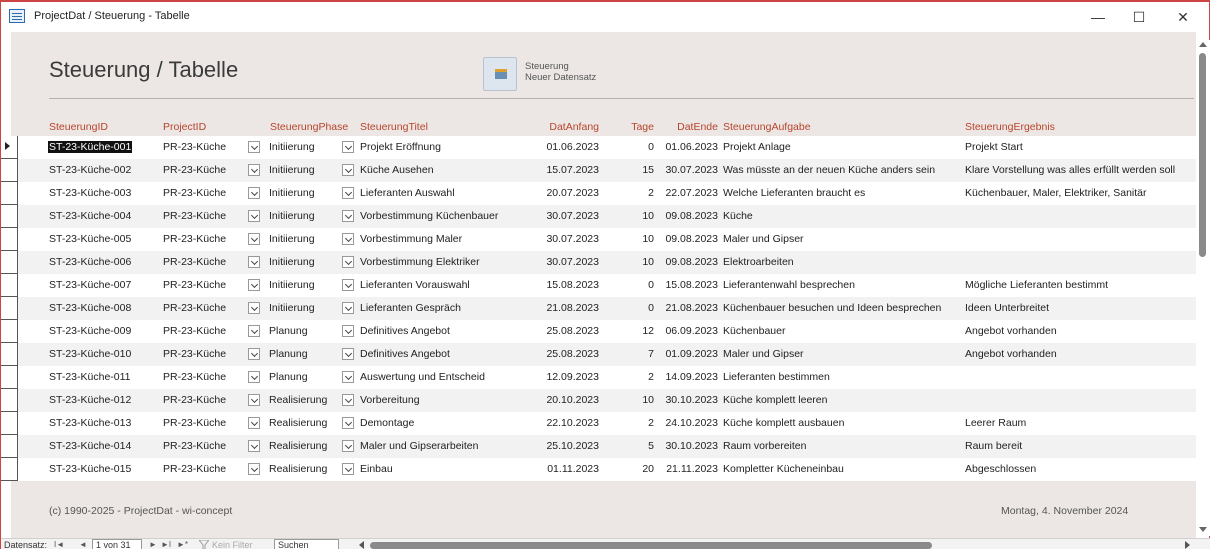  I want to click on cell-titel: Lieferanten Vorauswahl, so click(415, 285).